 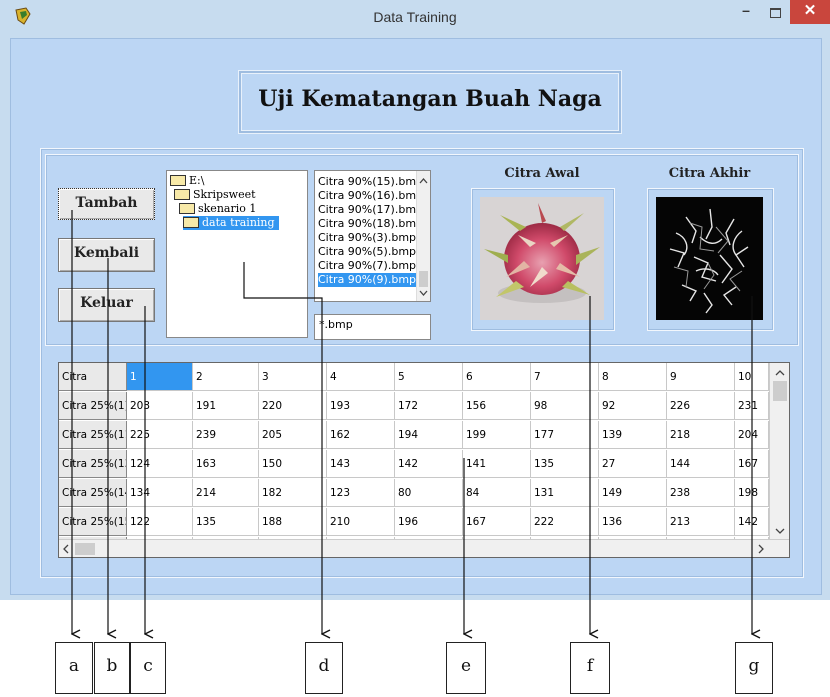 What do you see at coordinates (282, 448) in the screenshot?
I see `annotation-arrow-d` at bounding box center [282, 448].